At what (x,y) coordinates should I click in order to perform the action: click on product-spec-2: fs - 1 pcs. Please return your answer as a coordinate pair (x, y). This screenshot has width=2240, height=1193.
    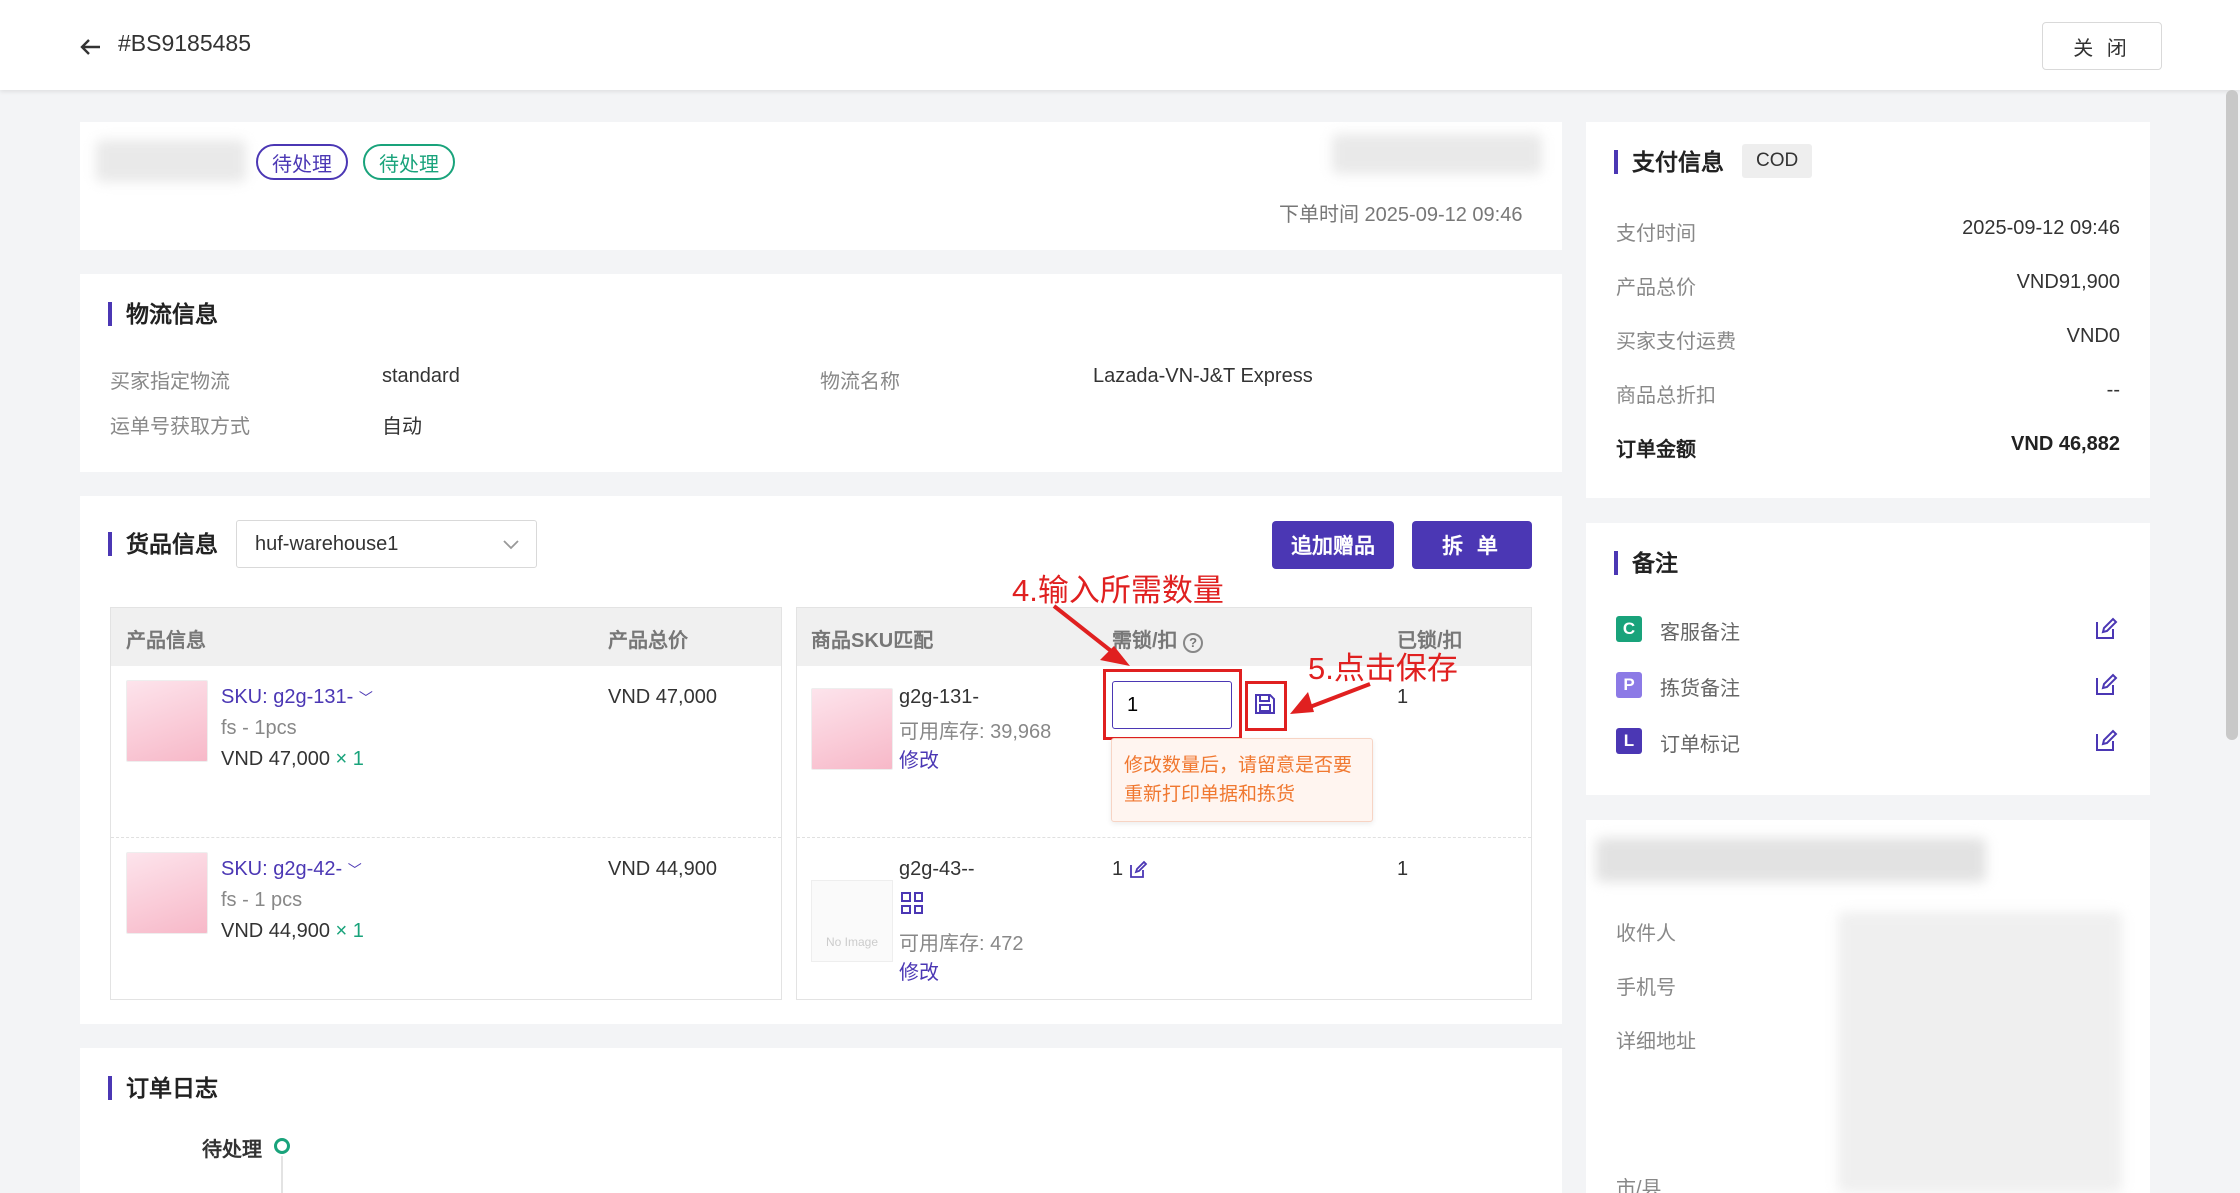
    Looking at the image, I should click on (262, 900).